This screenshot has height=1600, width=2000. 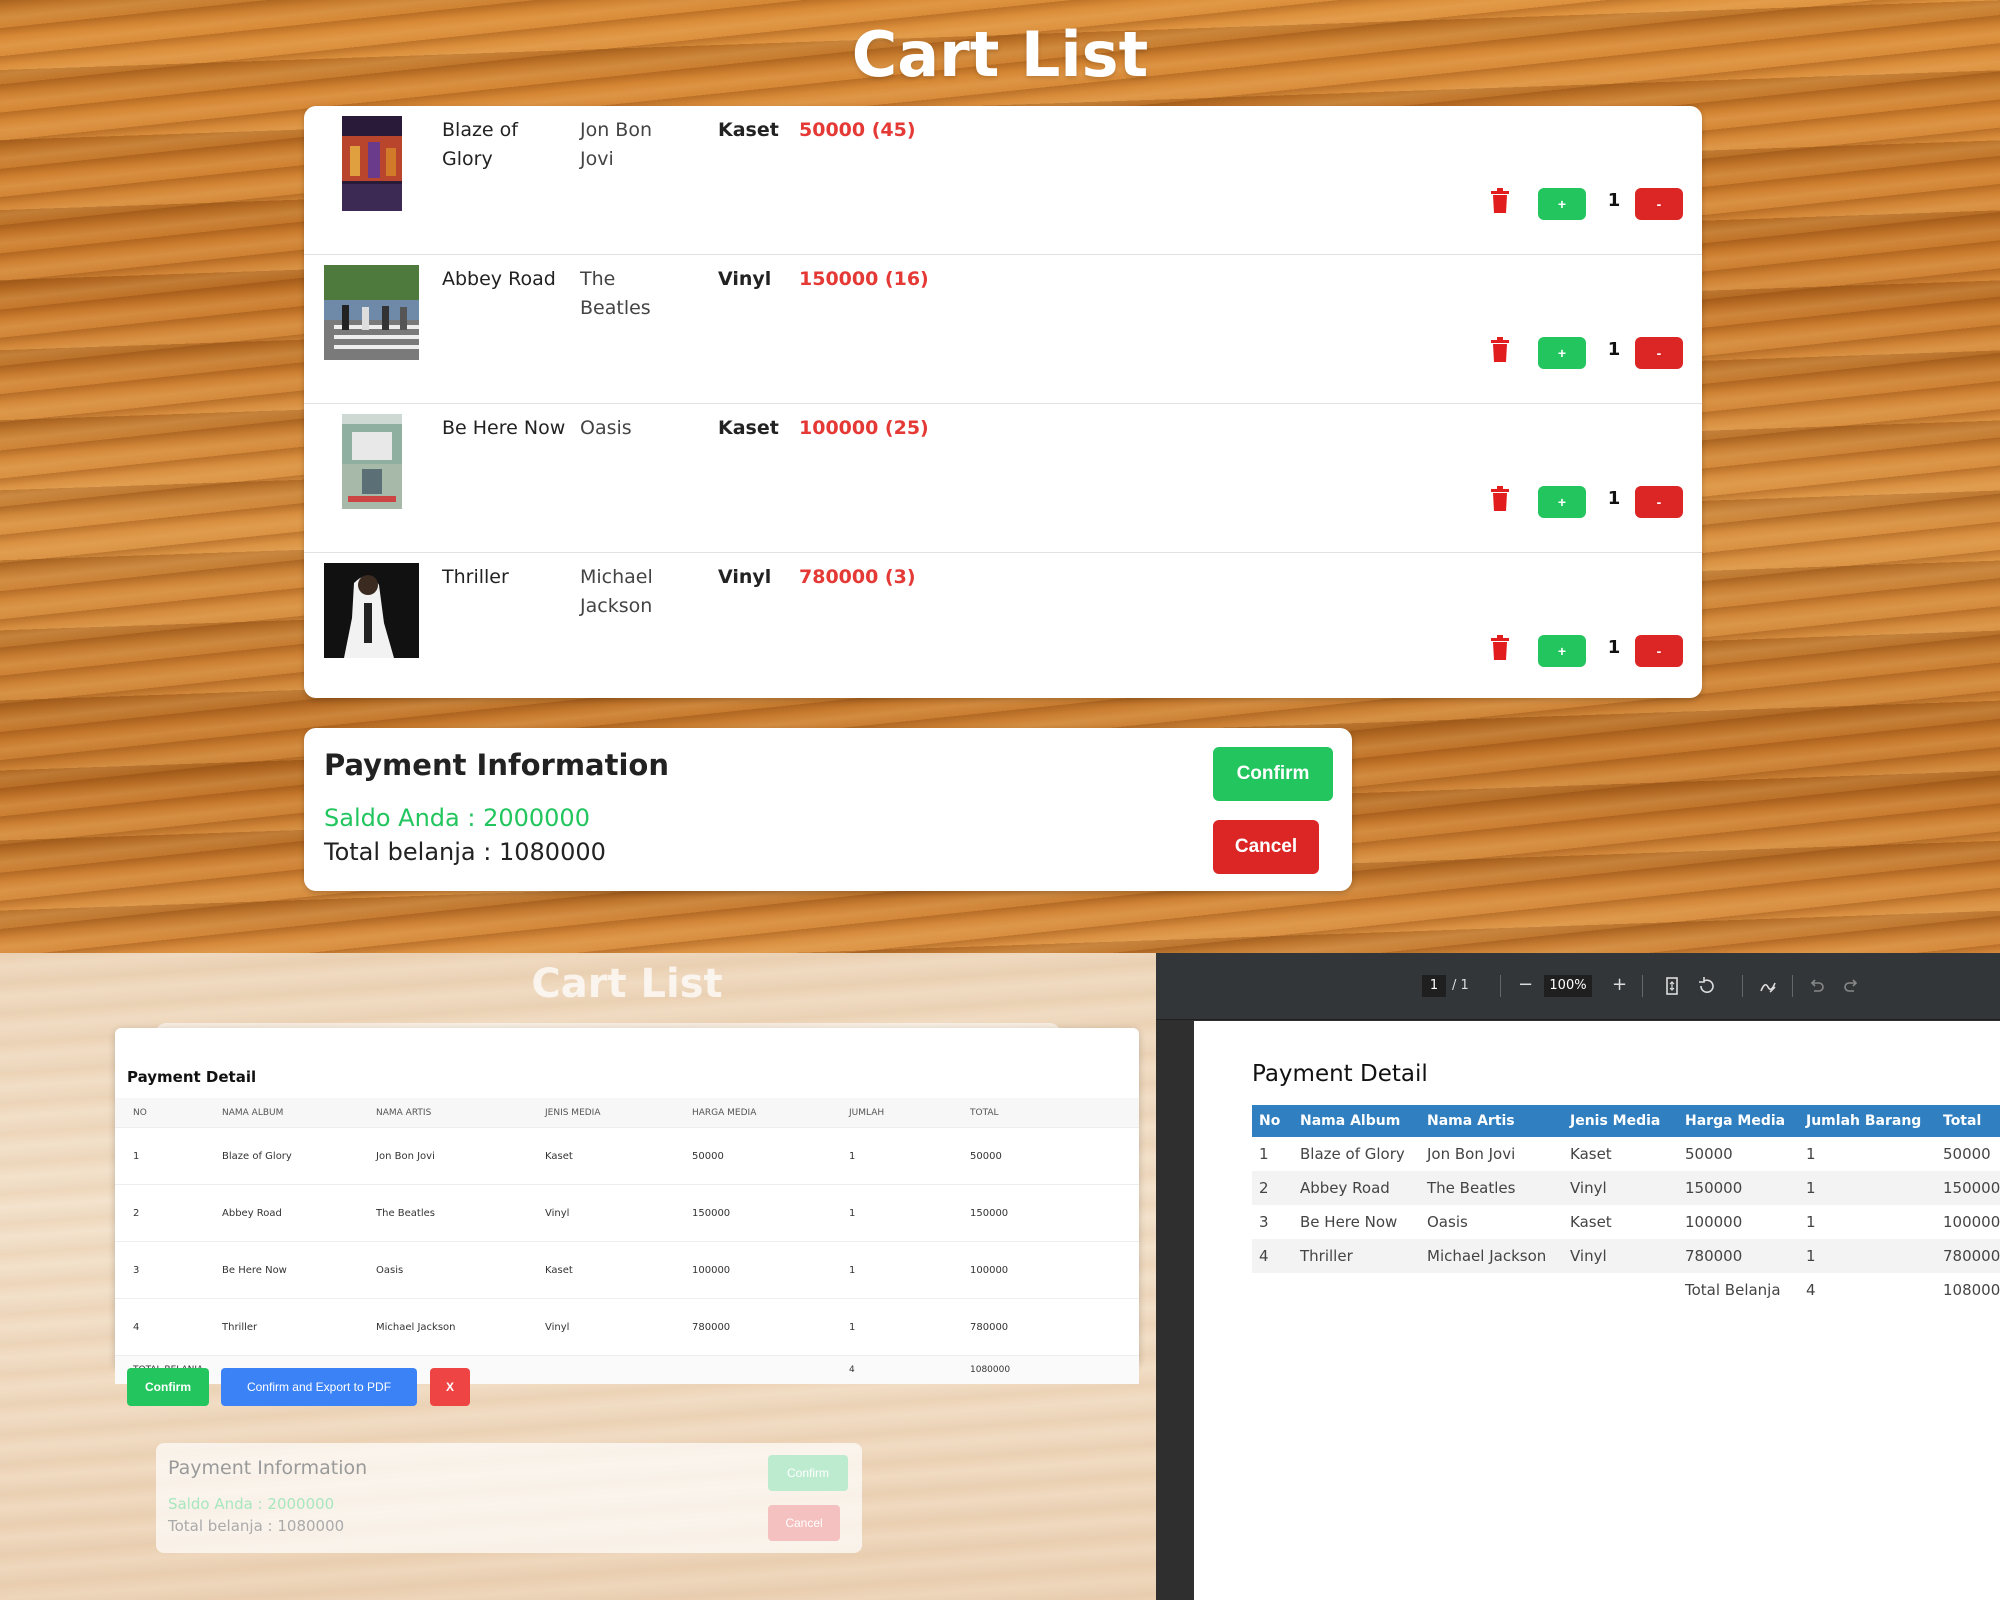 What do you see at coordinates (442, 1213) in the screenshot?
I see `cell: The Beatles` at bounding box center [442, 1213].